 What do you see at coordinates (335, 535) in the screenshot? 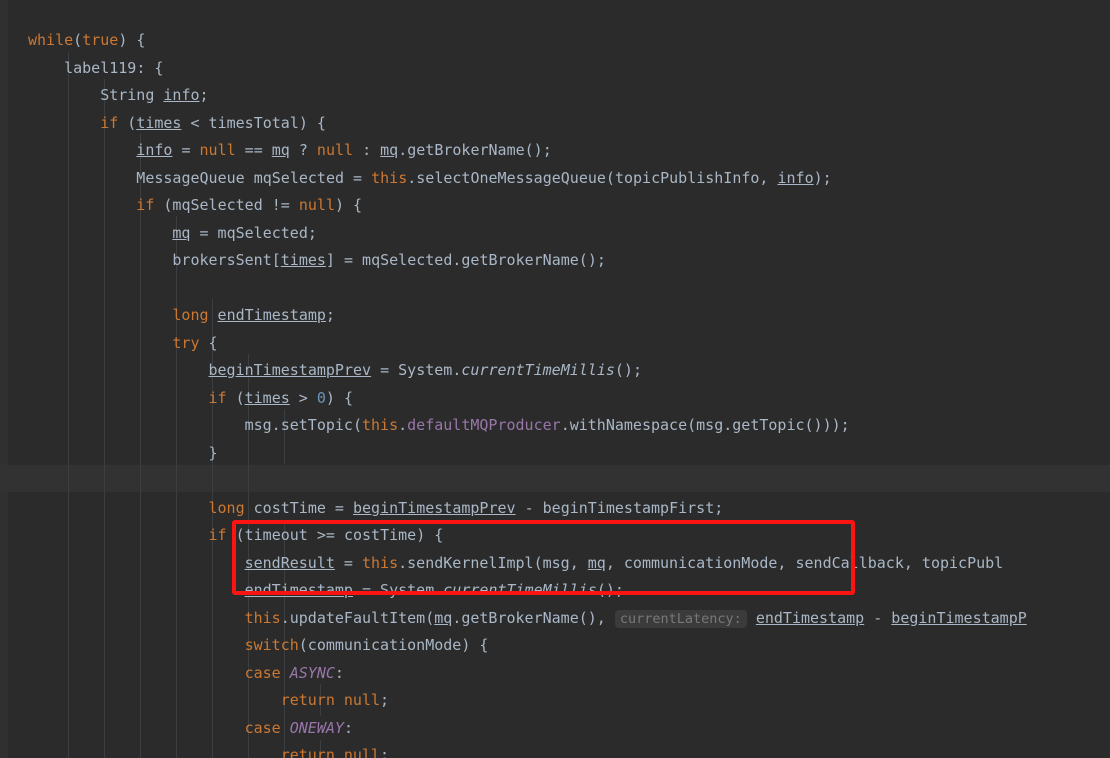
I see `code-token: (timeout >= costTime) {` at bounding box center [335, 535].